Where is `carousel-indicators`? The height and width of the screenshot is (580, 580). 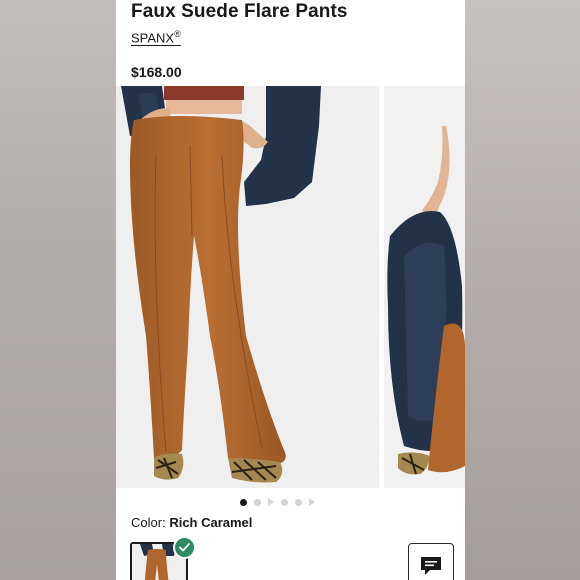 carousel-indicators is located at coordinates (277, 502).